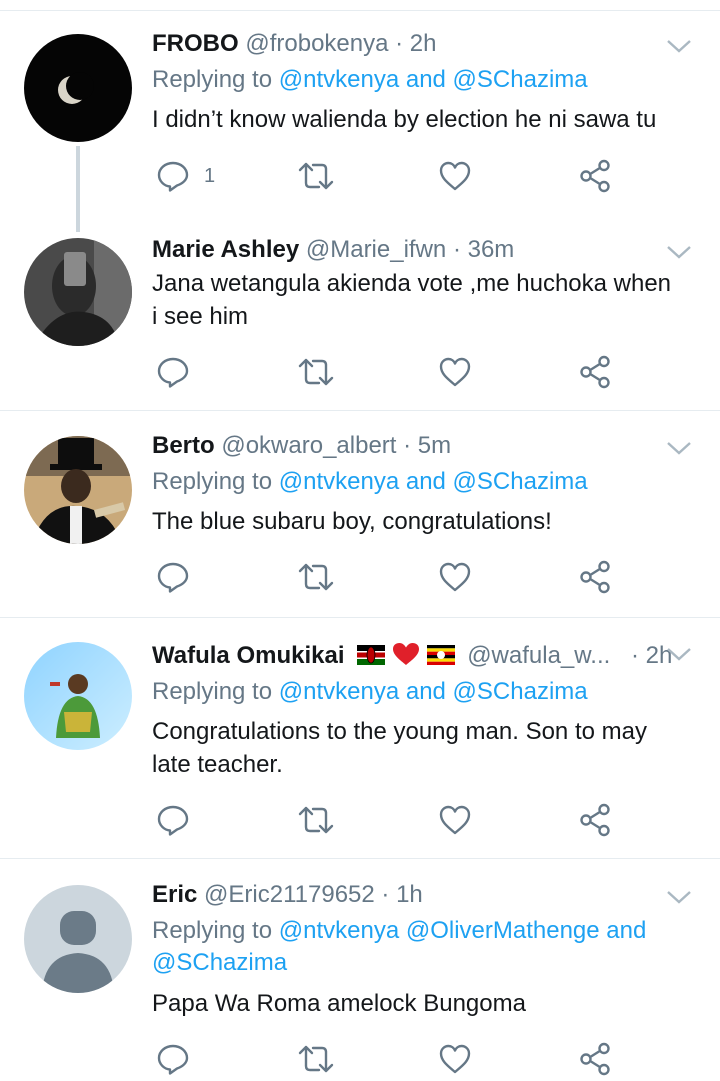  What do you see at coordinates (427, 445) in the screenshot?
I see `timestamp: · 5m` at bounding box center [427, 445].